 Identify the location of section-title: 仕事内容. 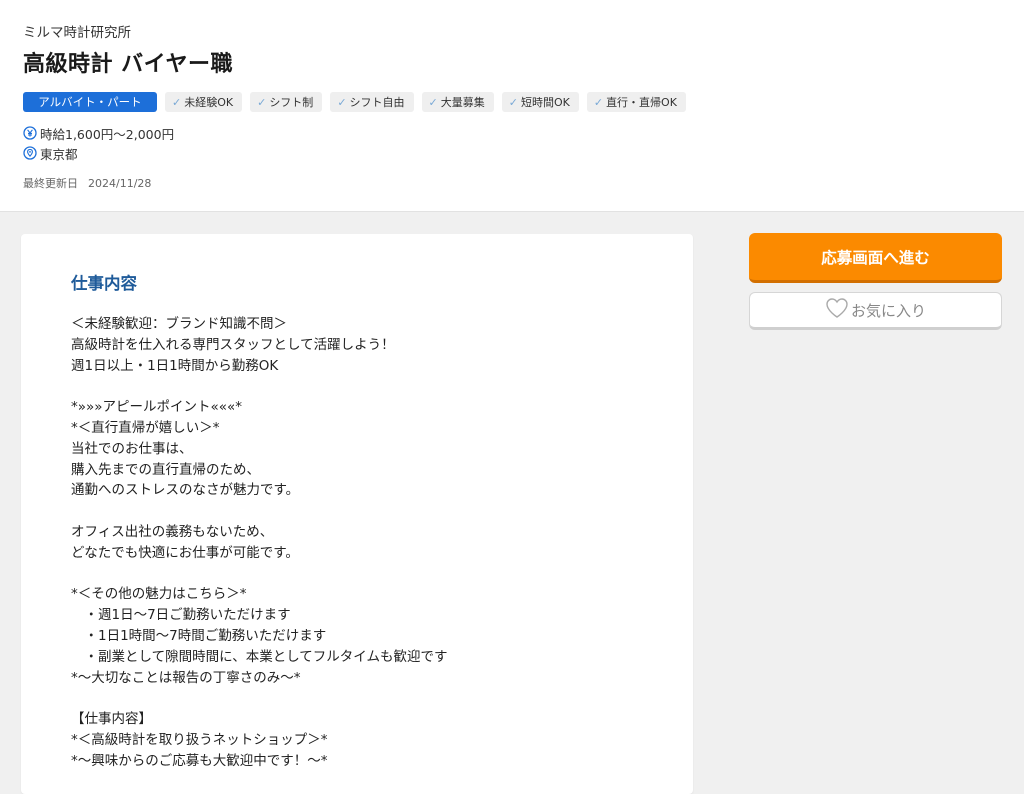
(104, 283).